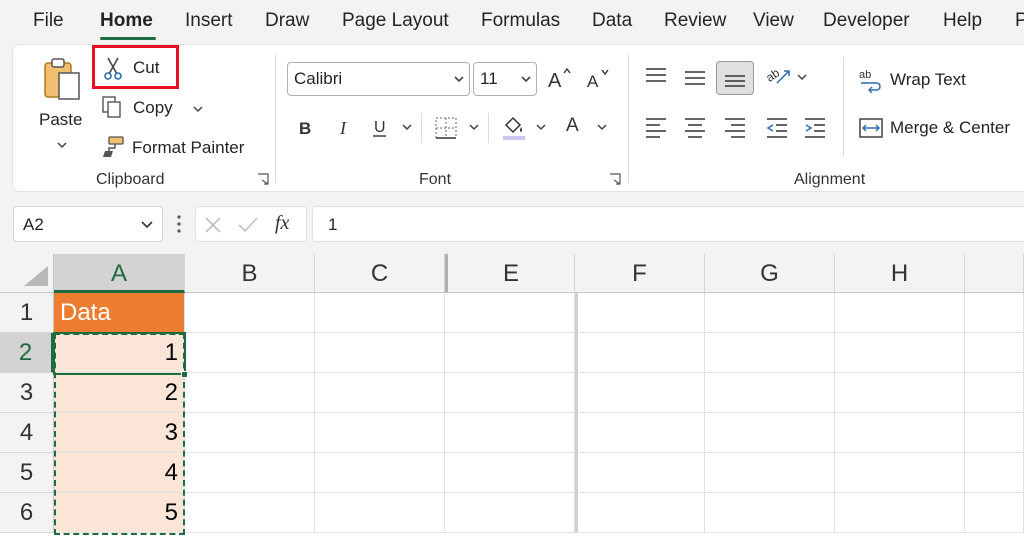  Describe the element at coordinates (514, 128) in the screenshot. I see `fill-color-icon` at that location.